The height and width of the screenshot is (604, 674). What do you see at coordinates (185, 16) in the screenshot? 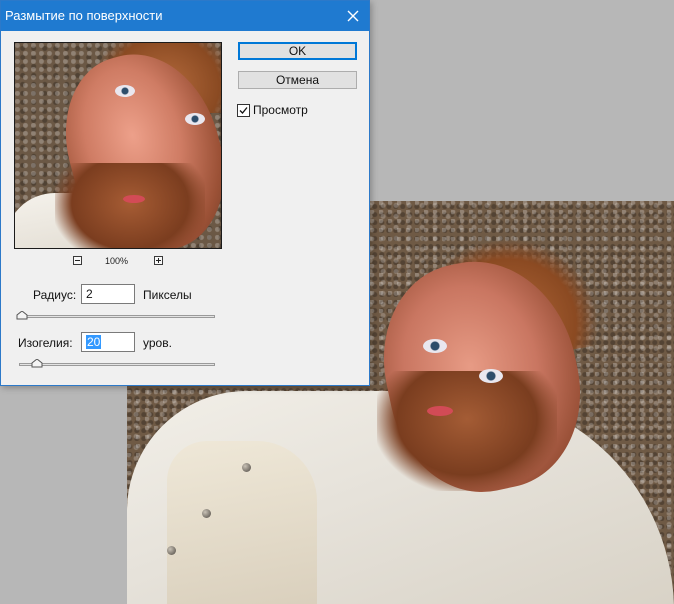
I see `dialog-titlebar: Размытие по поверхности` at bounding box center [185, 16].